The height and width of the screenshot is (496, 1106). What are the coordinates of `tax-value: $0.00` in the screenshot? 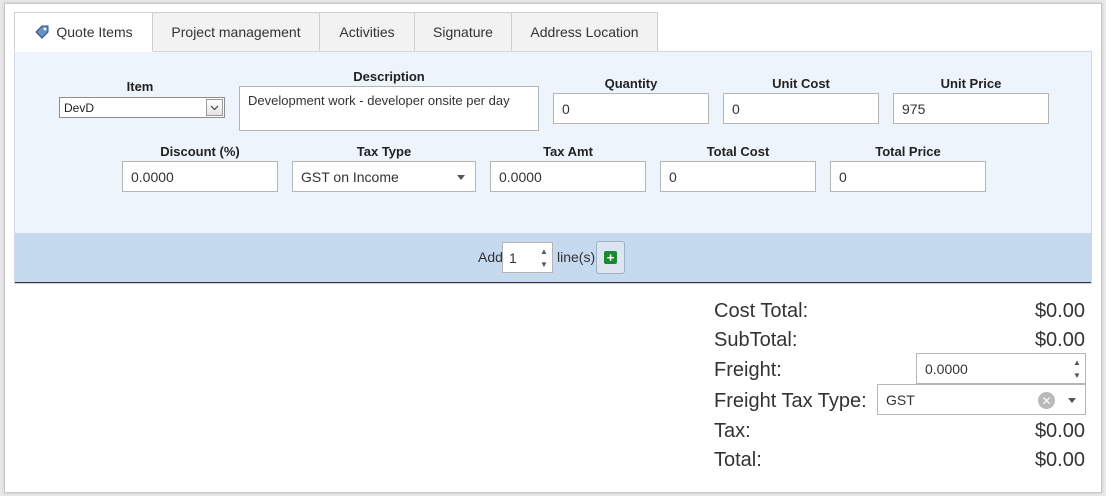 It's located at (1059, 431).